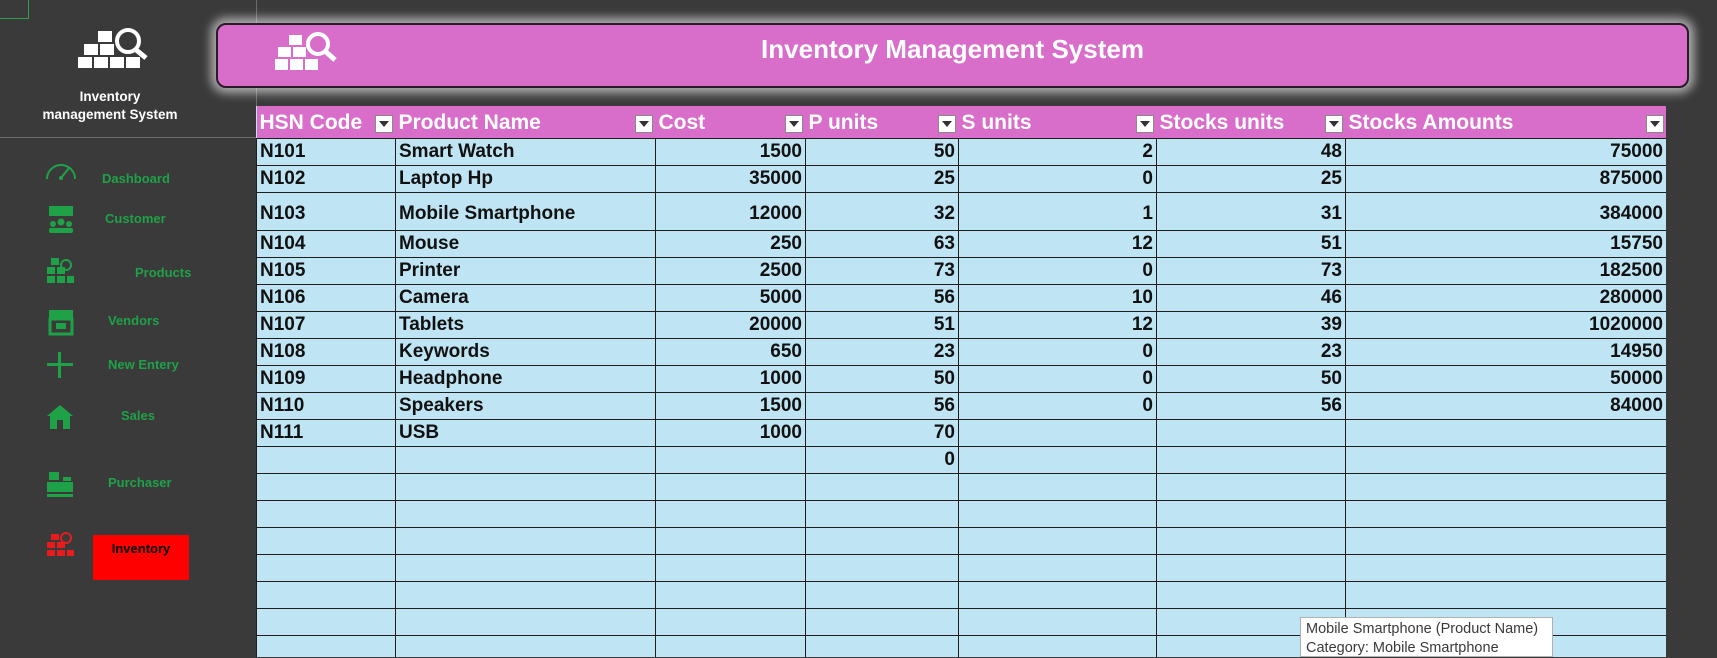 The height and width of the screenshot is (658, 1717). Describe the element at coordinates (882, 433) in the screenshot. I see `table-cell: 70` at that location.